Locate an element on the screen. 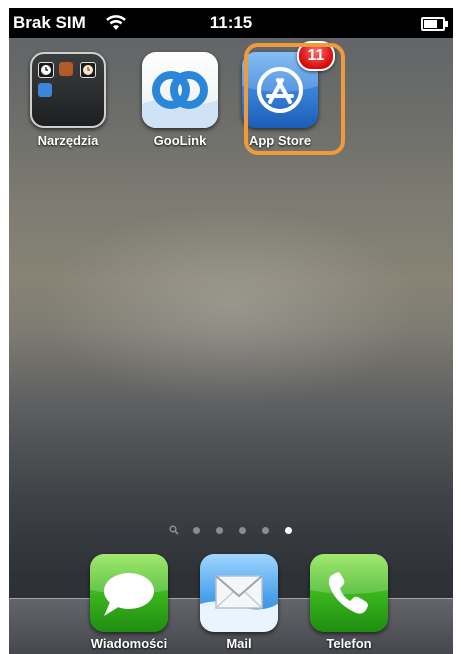  goolink-icon is located at coordinates (180, 90).